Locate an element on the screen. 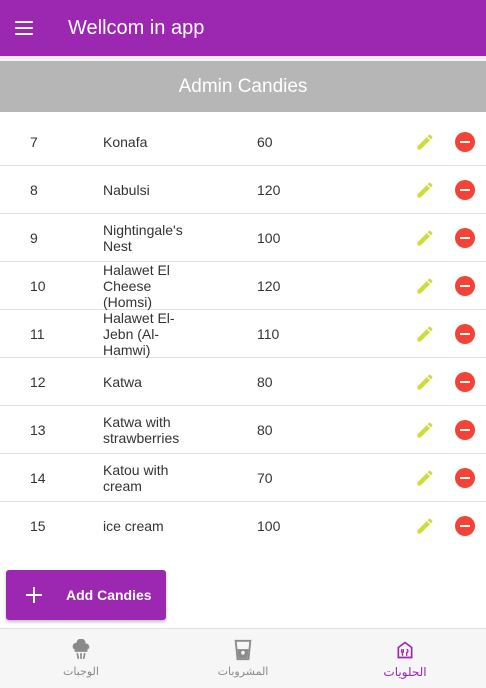  item-name: Konafa is located at coordinates (125, 141).